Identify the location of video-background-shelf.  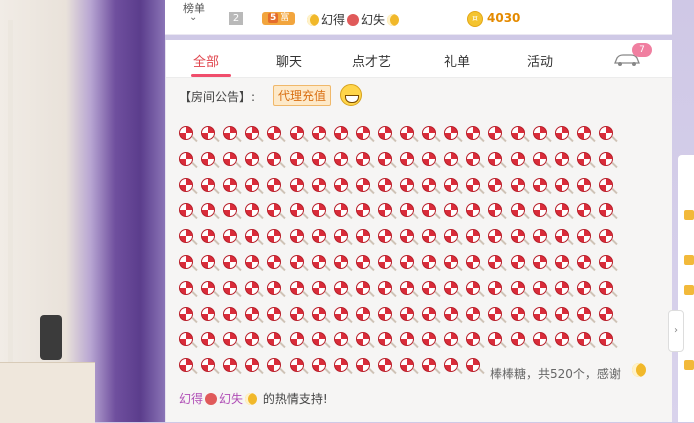
(47, 392).